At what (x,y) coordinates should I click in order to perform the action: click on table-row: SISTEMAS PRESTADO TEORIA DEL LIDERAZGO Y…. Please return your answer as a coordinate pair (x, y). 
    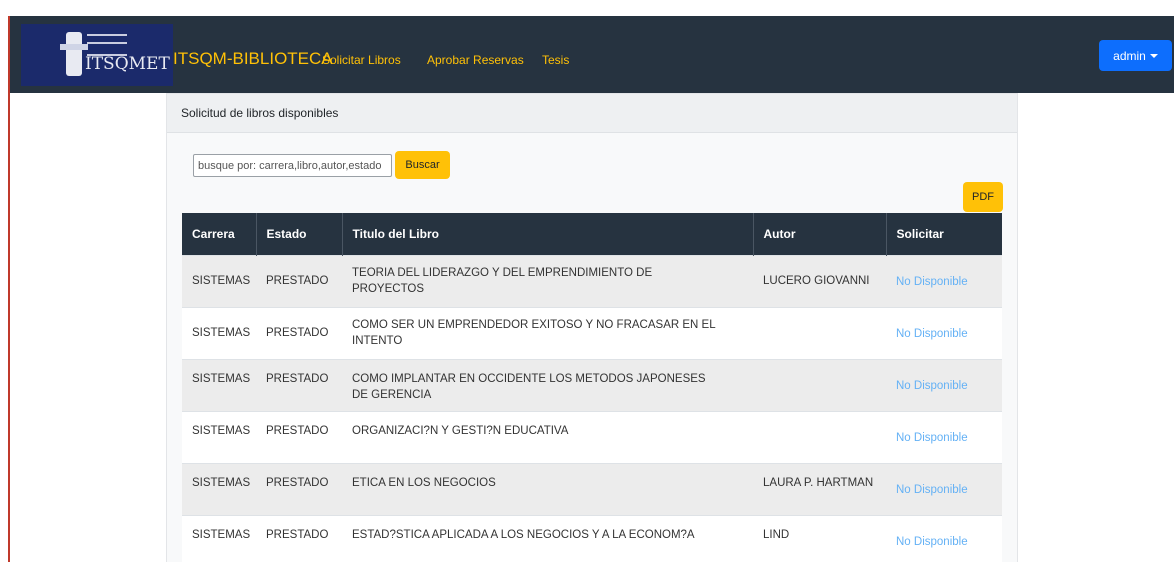
    Looking at the image, I should click on (592, 280).